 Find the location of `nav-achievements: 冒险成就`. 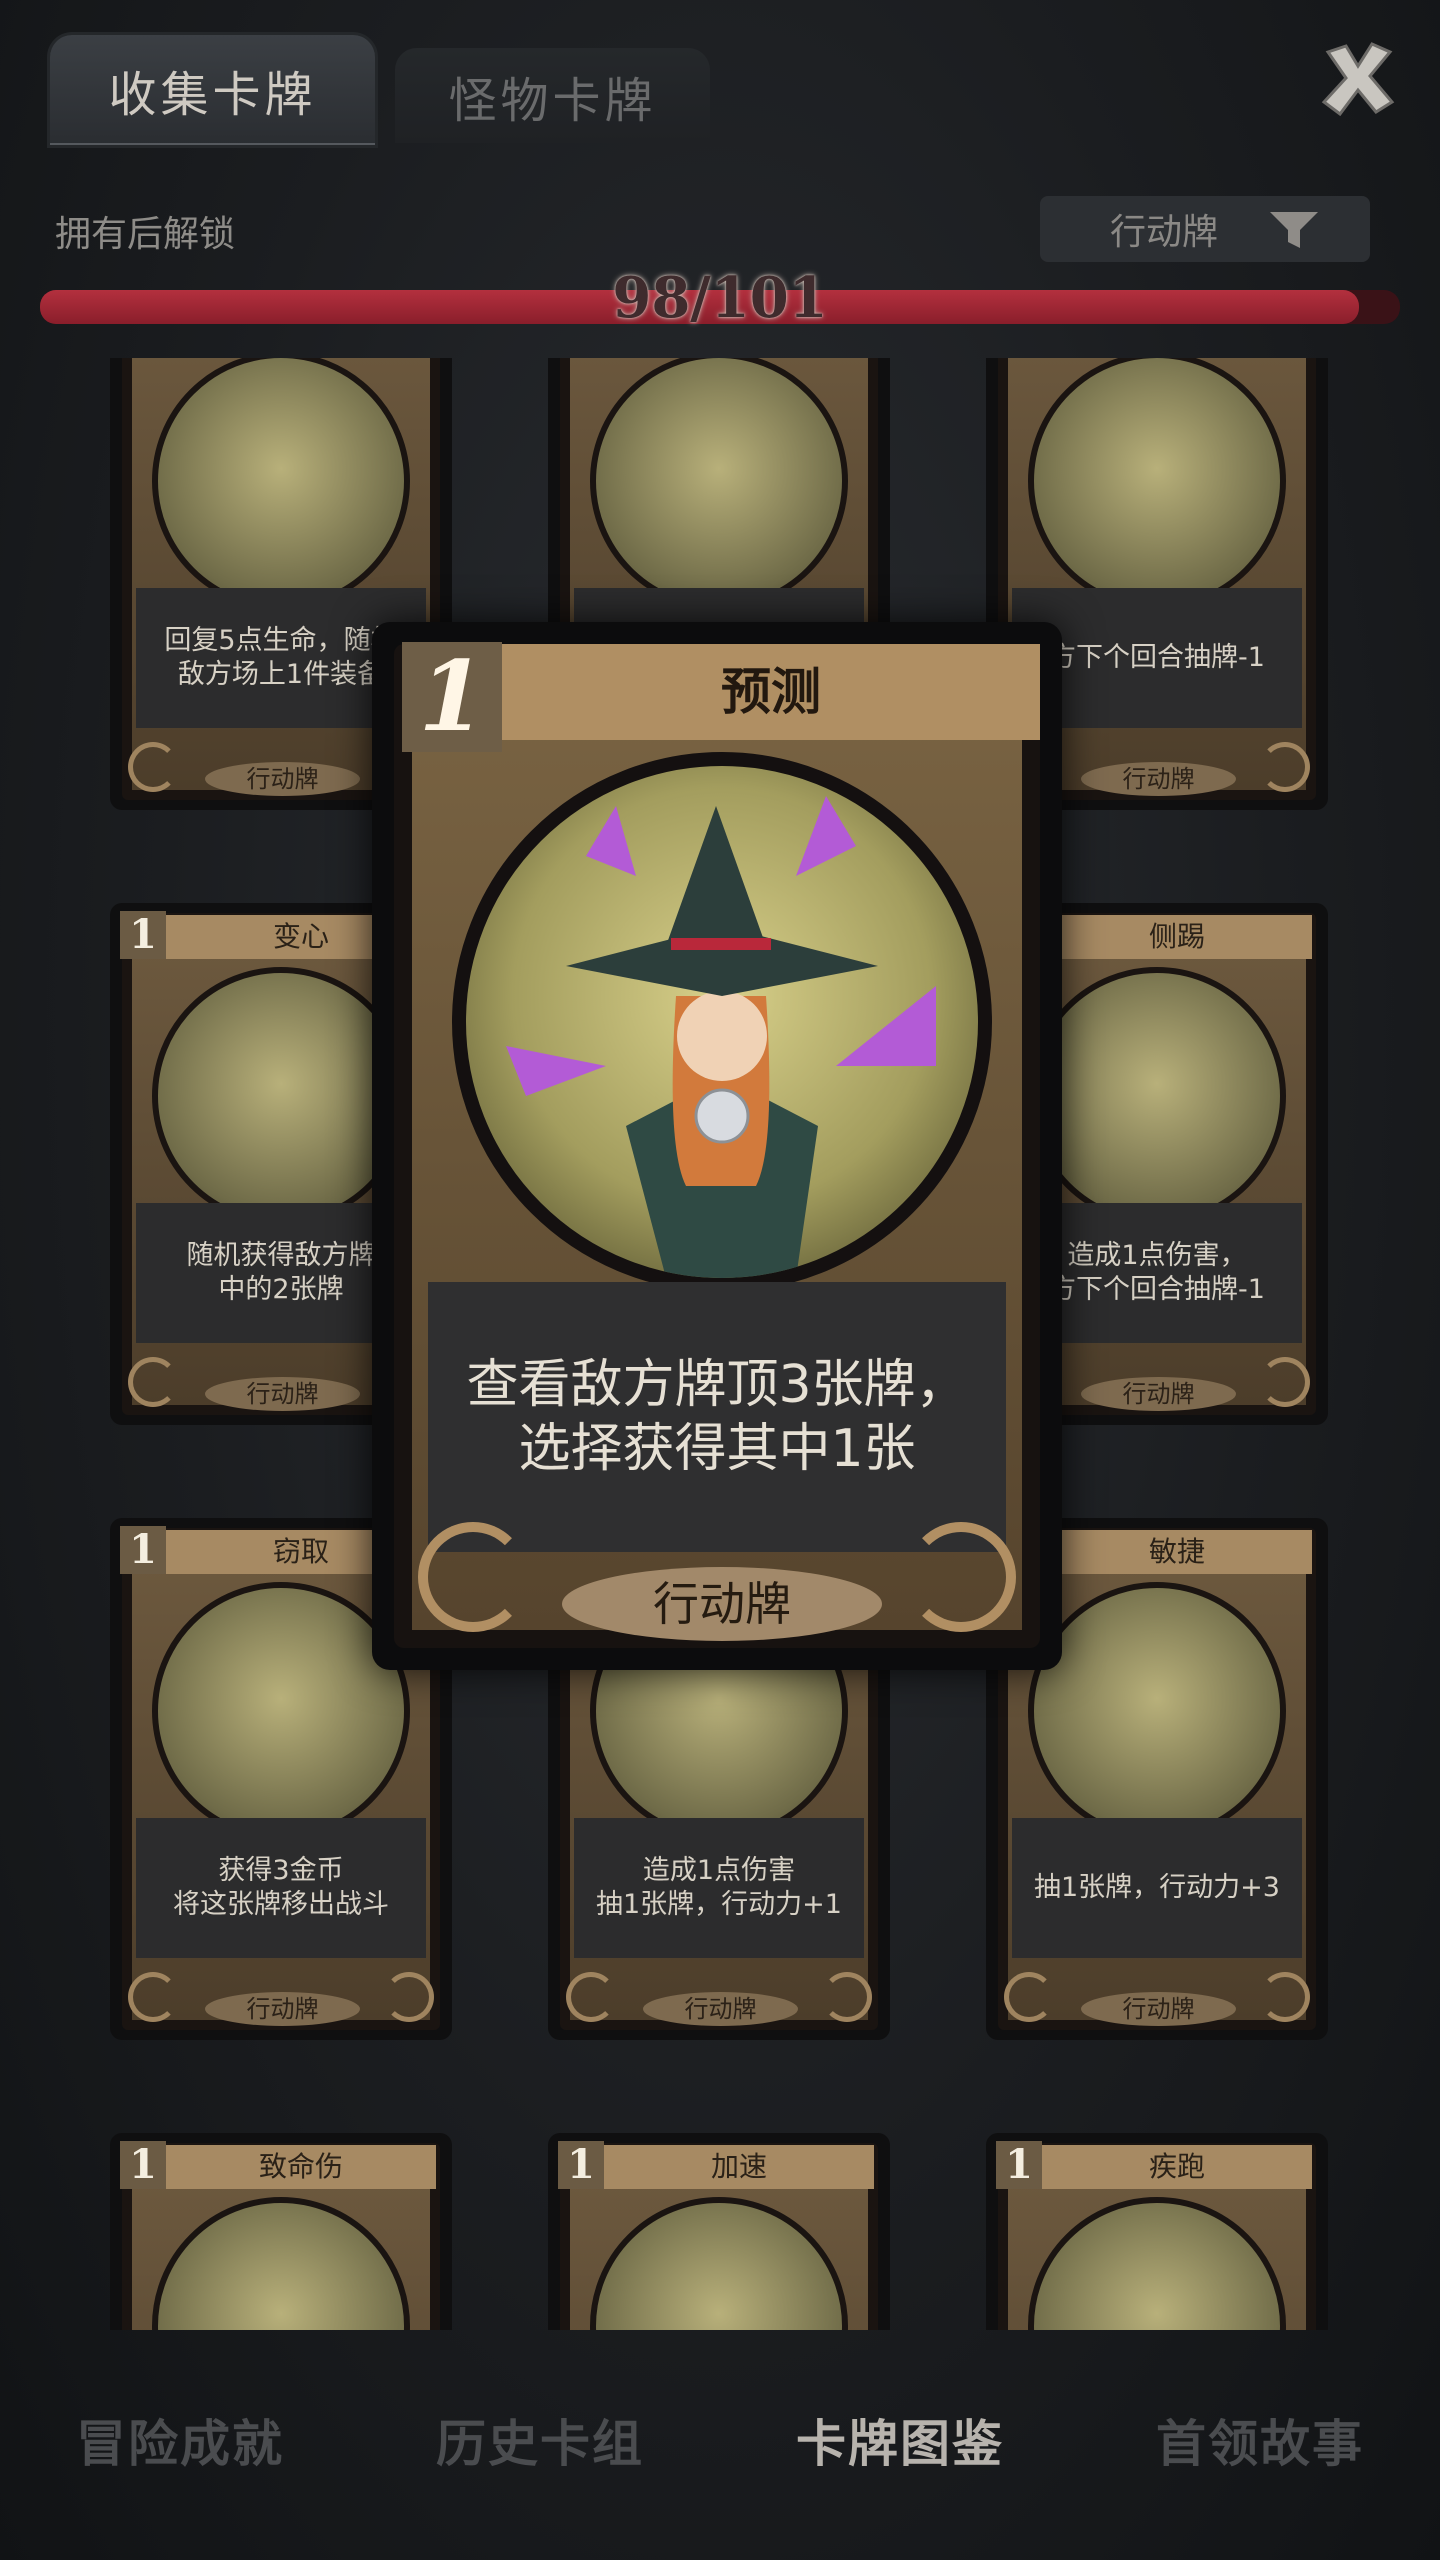

nav-achievements: 冒险成就 is located at coordinates (180, 2440).